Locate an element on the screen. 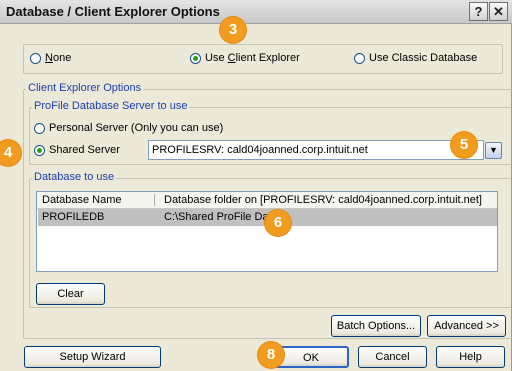  ok-button: OK is located at coordinates (311, 357).